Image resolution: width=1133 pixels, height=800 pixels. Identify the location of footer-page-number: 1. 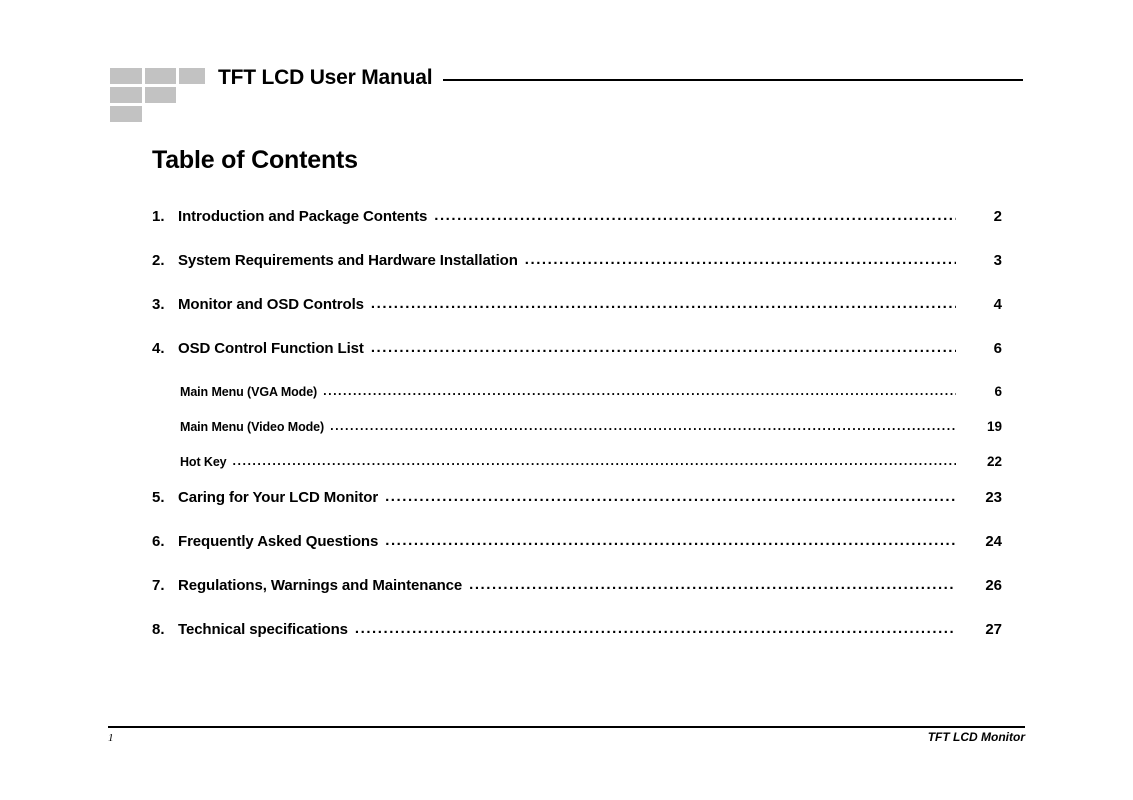
(111, 738).